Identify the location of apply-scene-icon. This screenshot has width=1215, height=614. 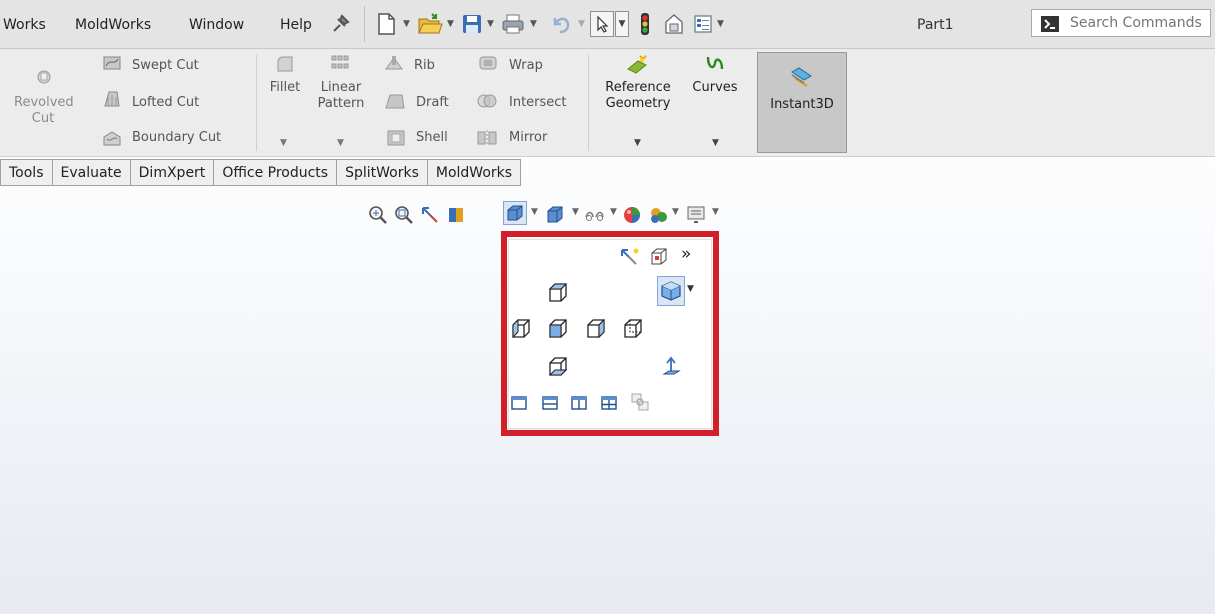
(659, 217).